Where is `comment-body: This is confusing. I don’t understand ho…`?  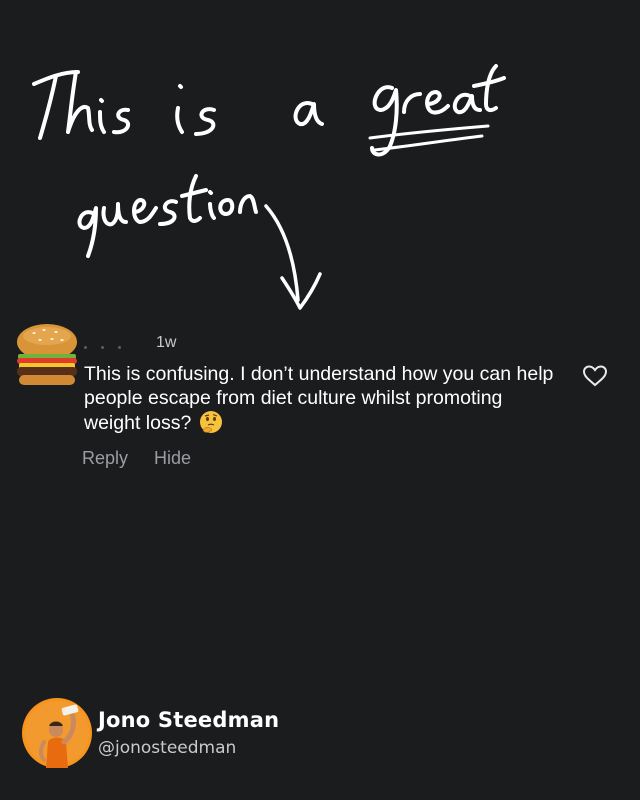 comment-body: This is confusing. I don’t understand ho… is located at coordinates (324, 398).